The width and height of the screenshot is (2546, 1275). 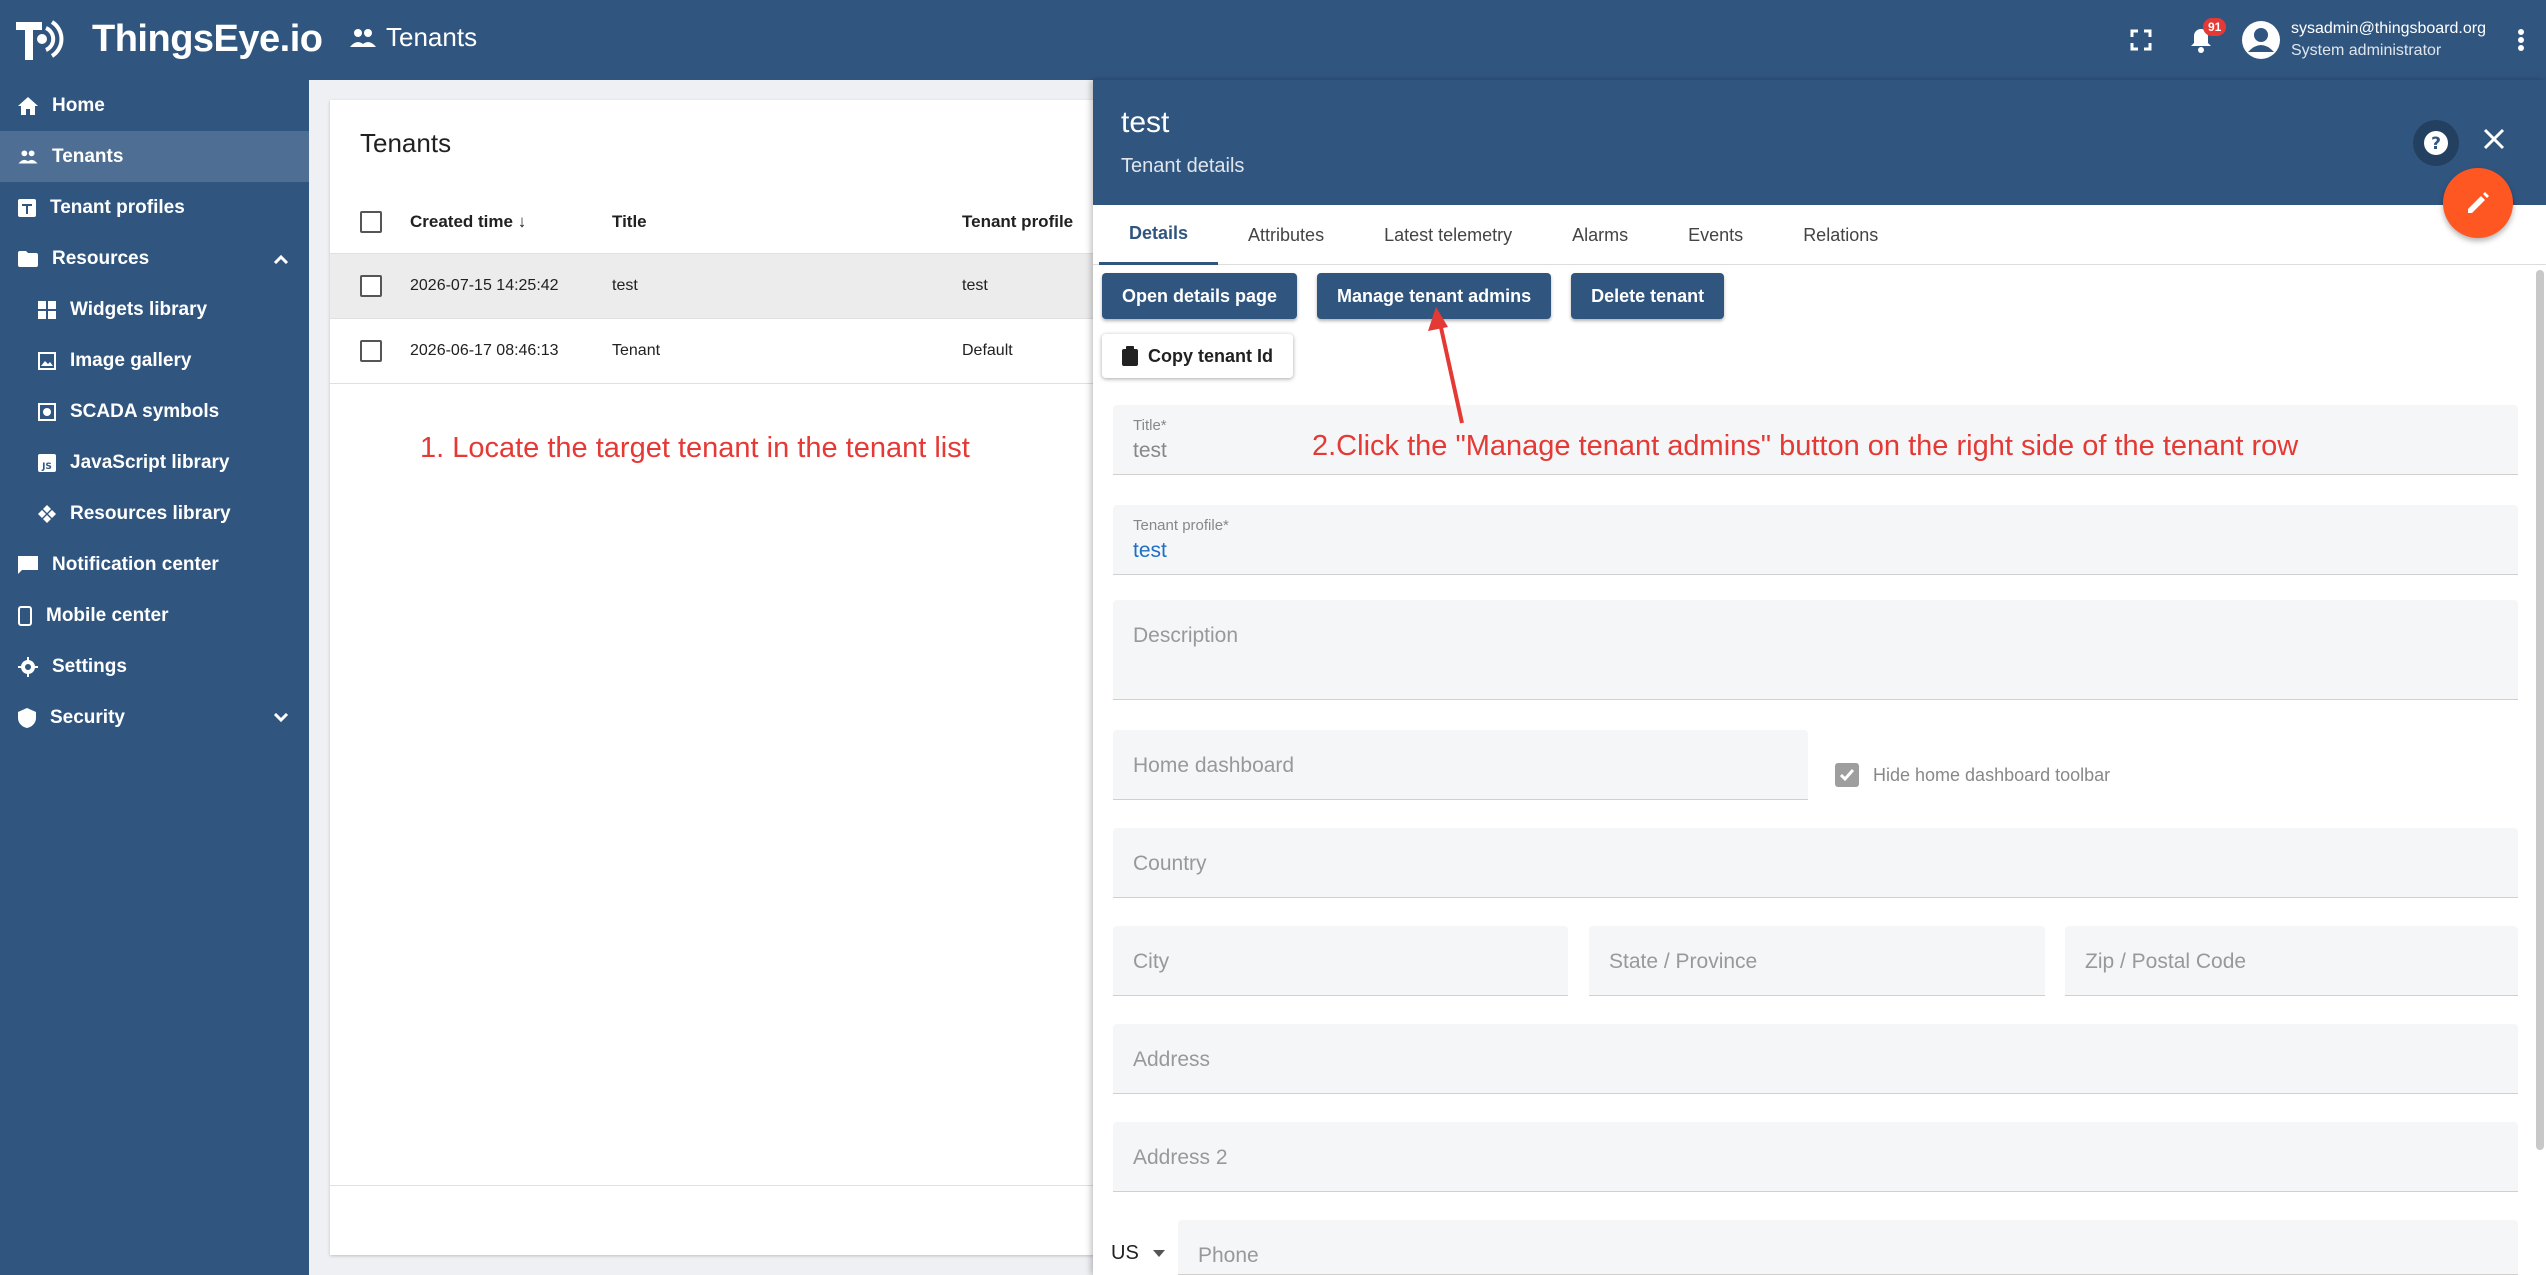 What do you see at coordinates (1815, 863) in the screenshot?
I see `country-field: Country` at bounding box center [1815, 863].